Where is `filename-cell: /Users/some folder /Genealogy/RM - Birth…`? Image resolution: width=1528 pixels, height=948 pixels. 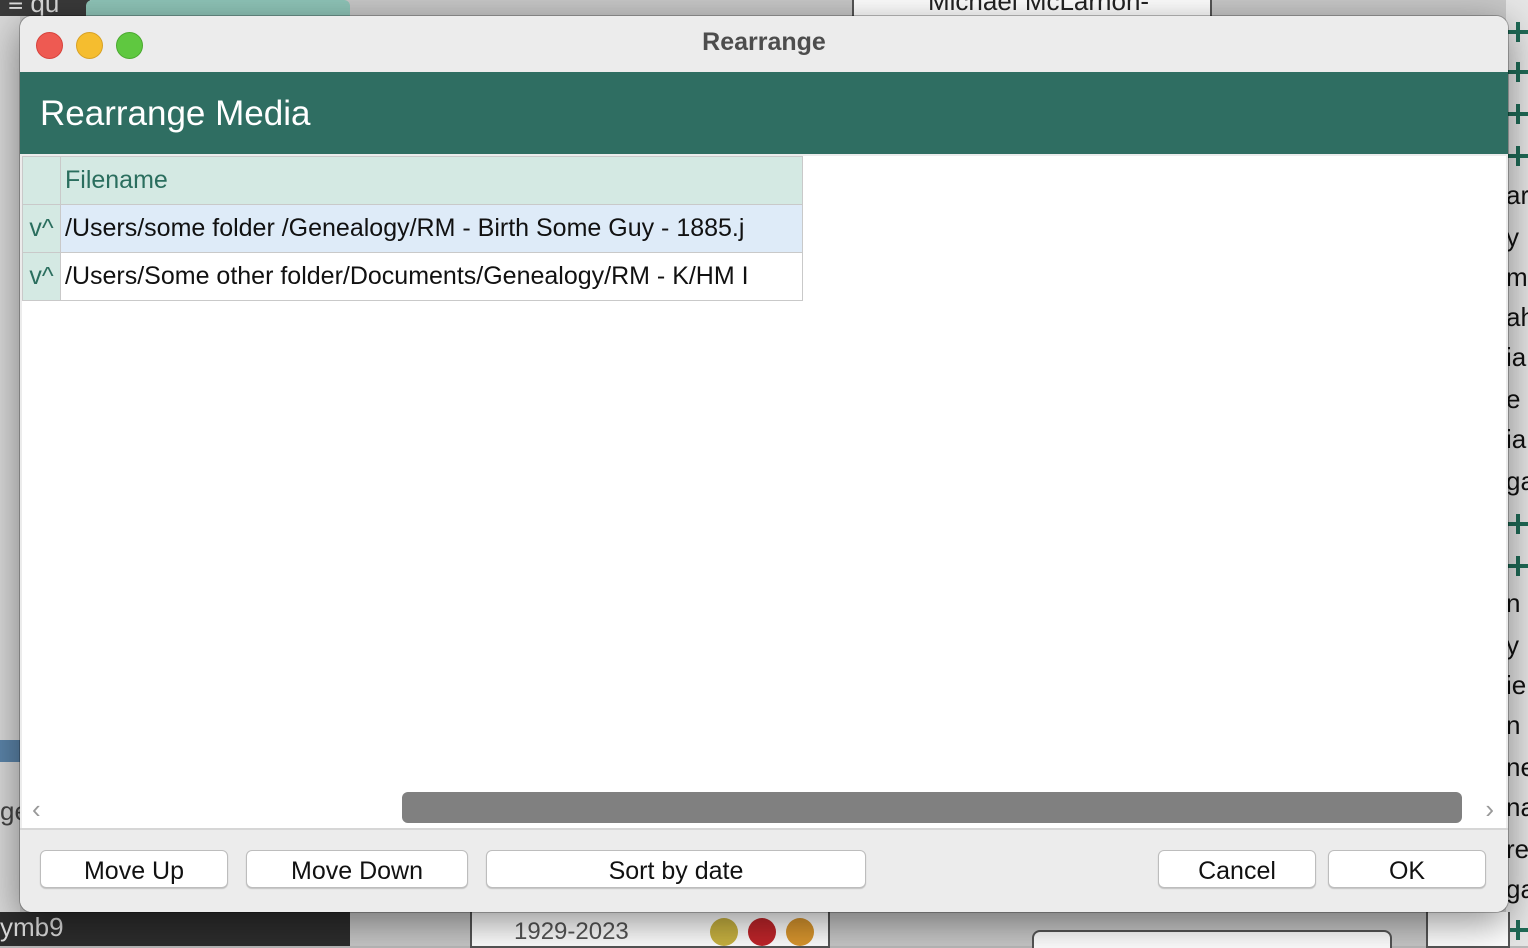
filename-cell: /Users/some folder /Genealogy/RM - Birth… is located at coordinates (431, 228).